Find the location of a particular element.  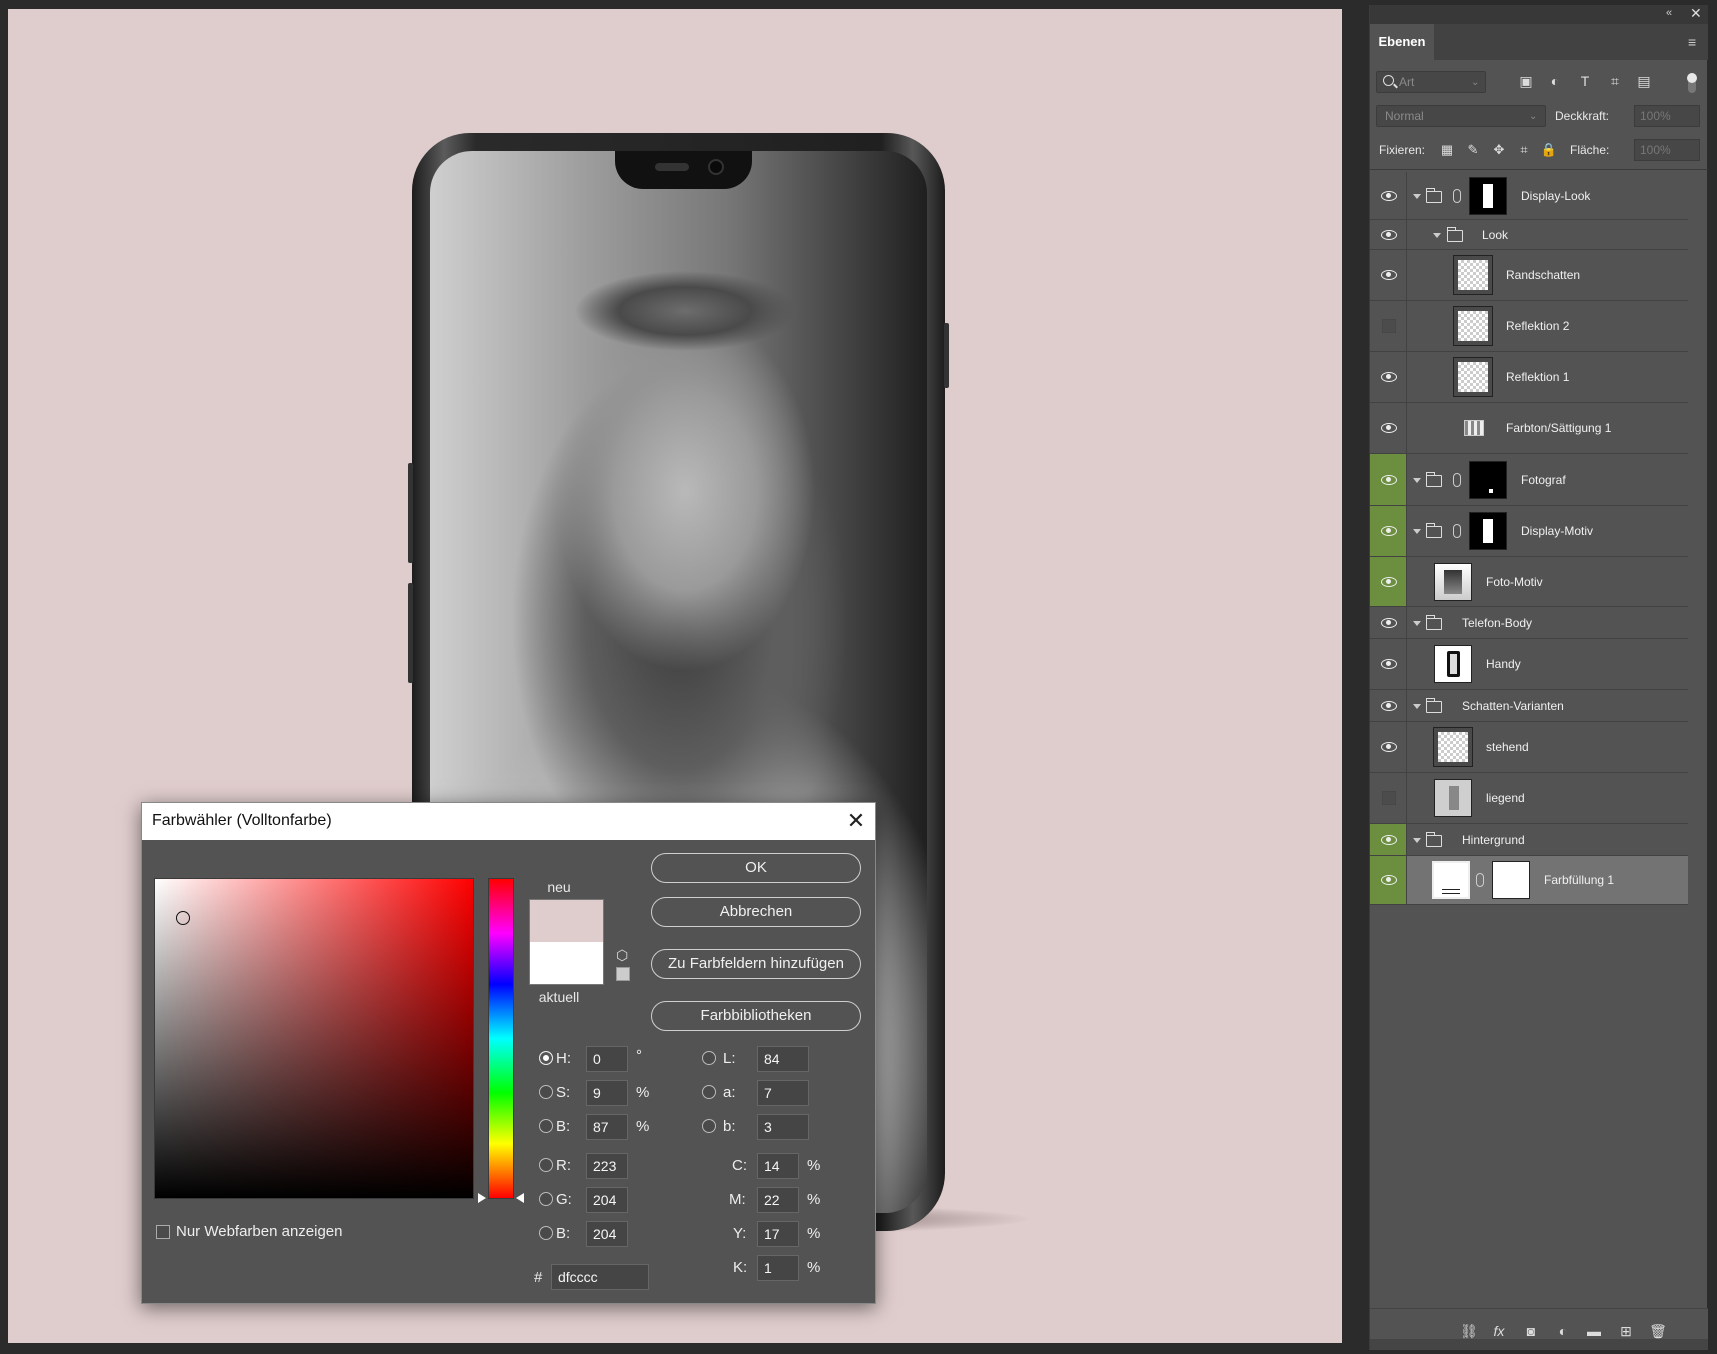

filter-toggle-switch is located at coordinates (1692, 83).